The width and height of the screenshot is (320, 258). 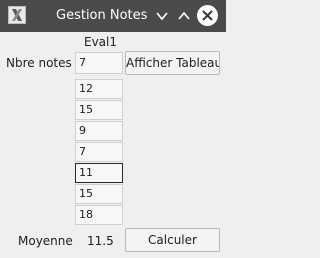 I want to click on window-titlebar: Gestion Notes, so click(x=113, y=16).